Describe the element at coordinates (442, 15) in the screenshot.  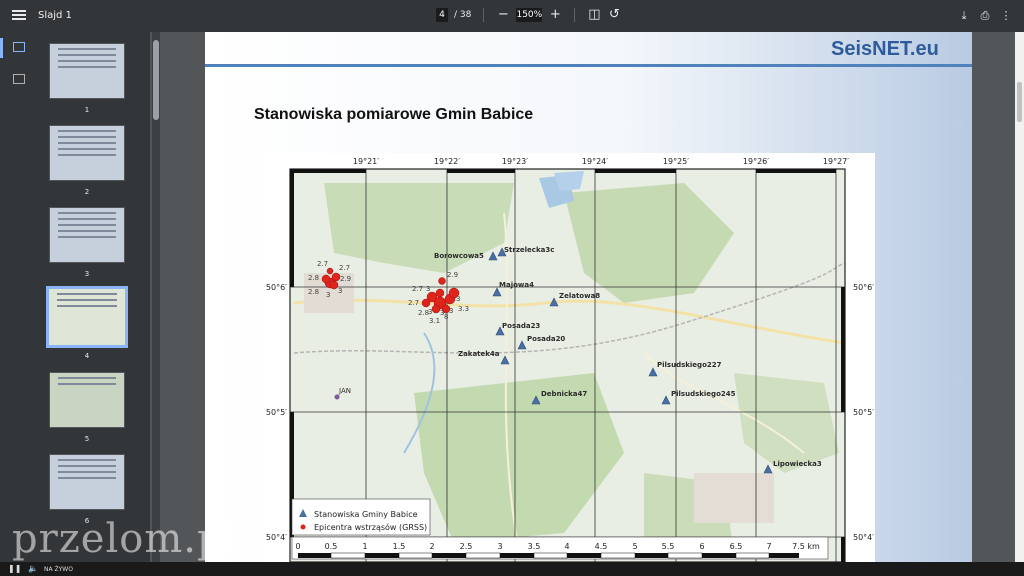
I see `page-number-input: 4` at that location.